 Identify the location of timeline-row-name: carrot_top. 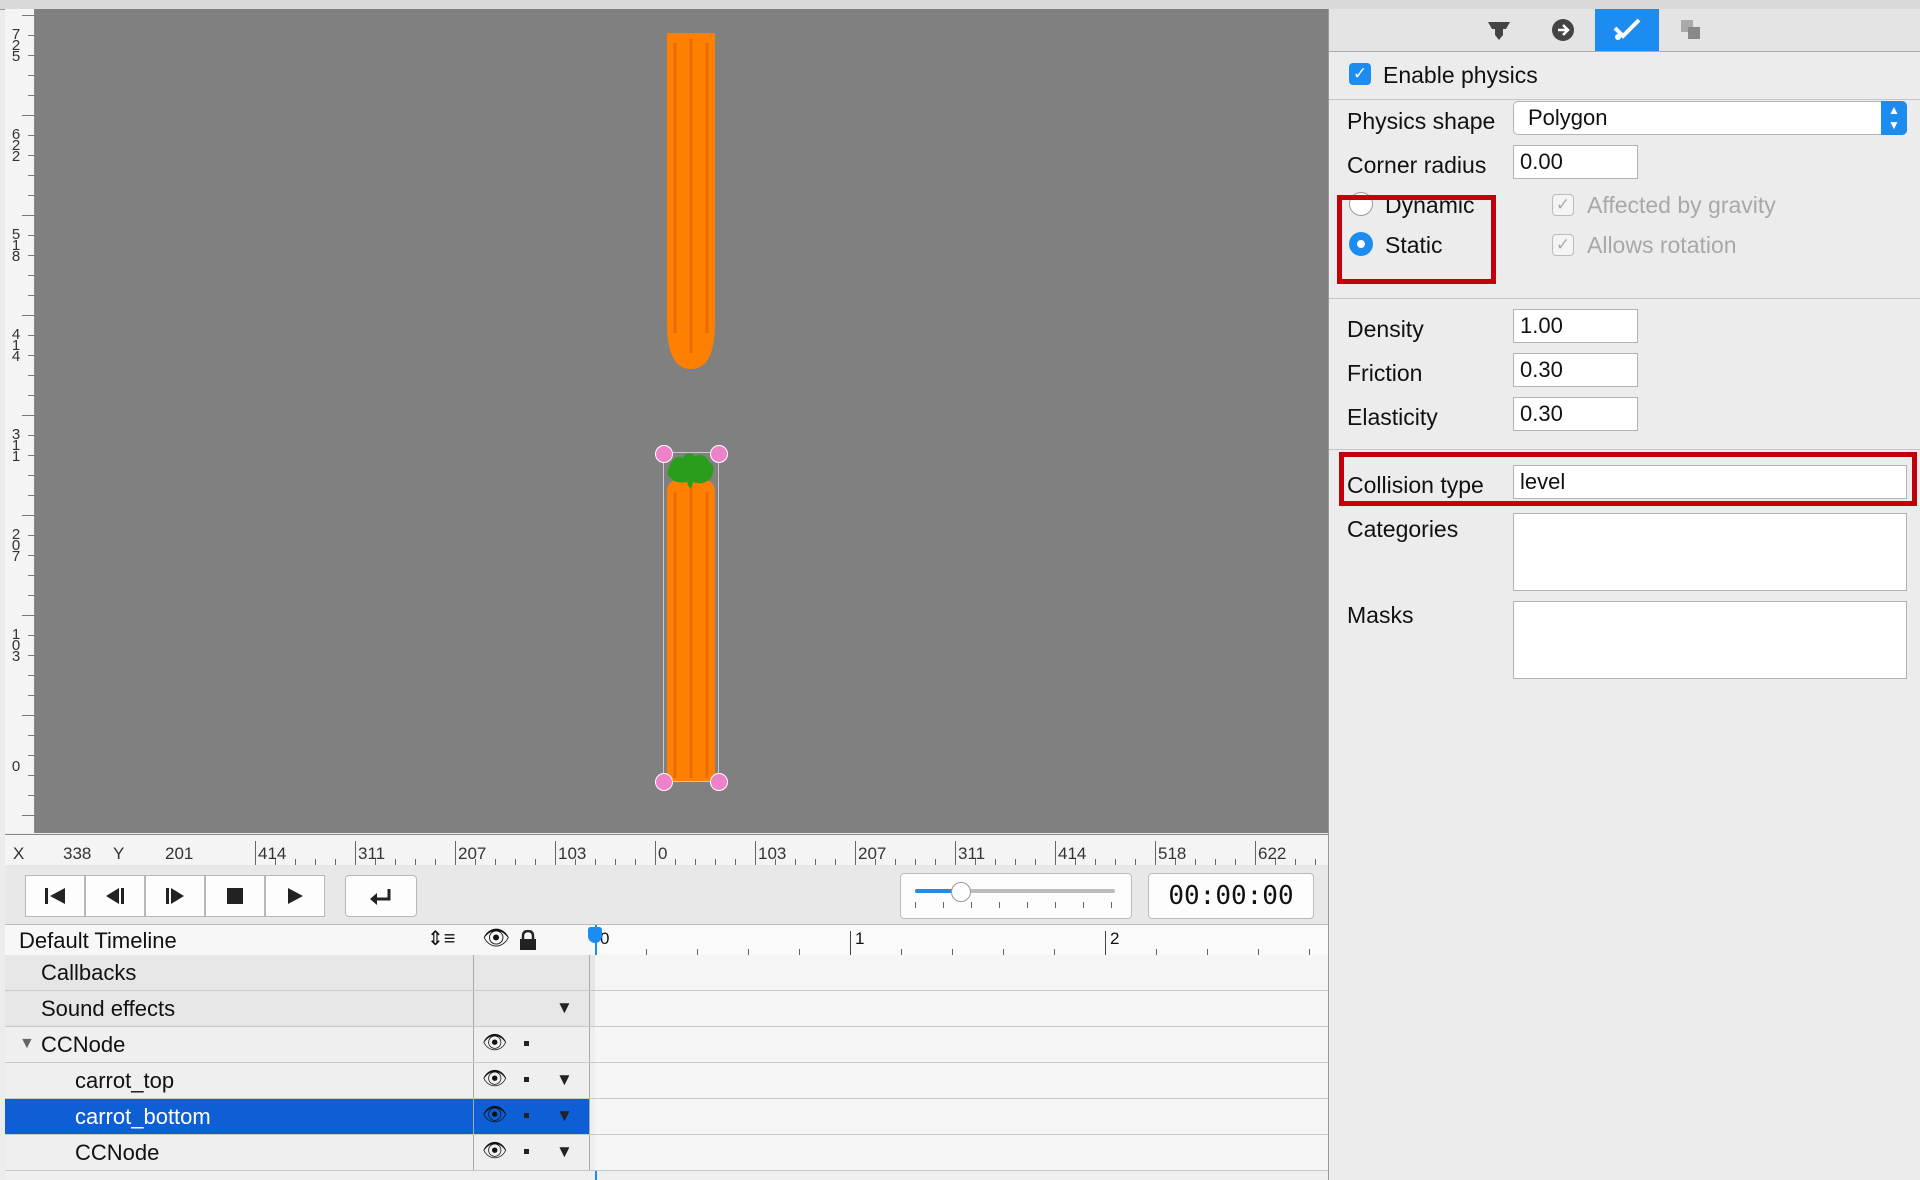
(125, 1080).